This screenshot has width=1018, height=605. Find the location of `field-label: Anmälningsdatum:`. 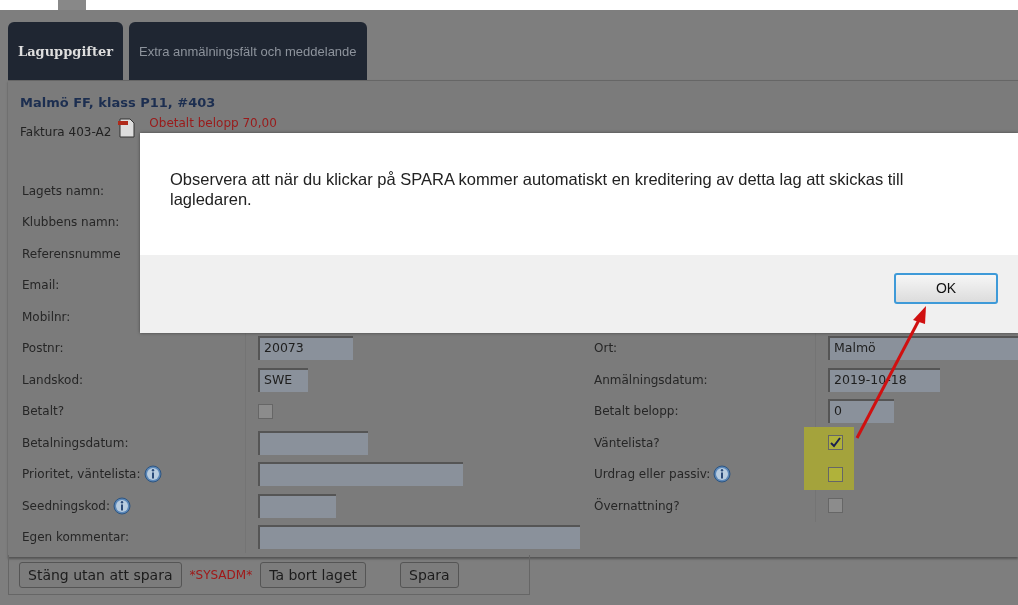

field-label: Anmälningsdatum: is located at coordinates (651, 379).